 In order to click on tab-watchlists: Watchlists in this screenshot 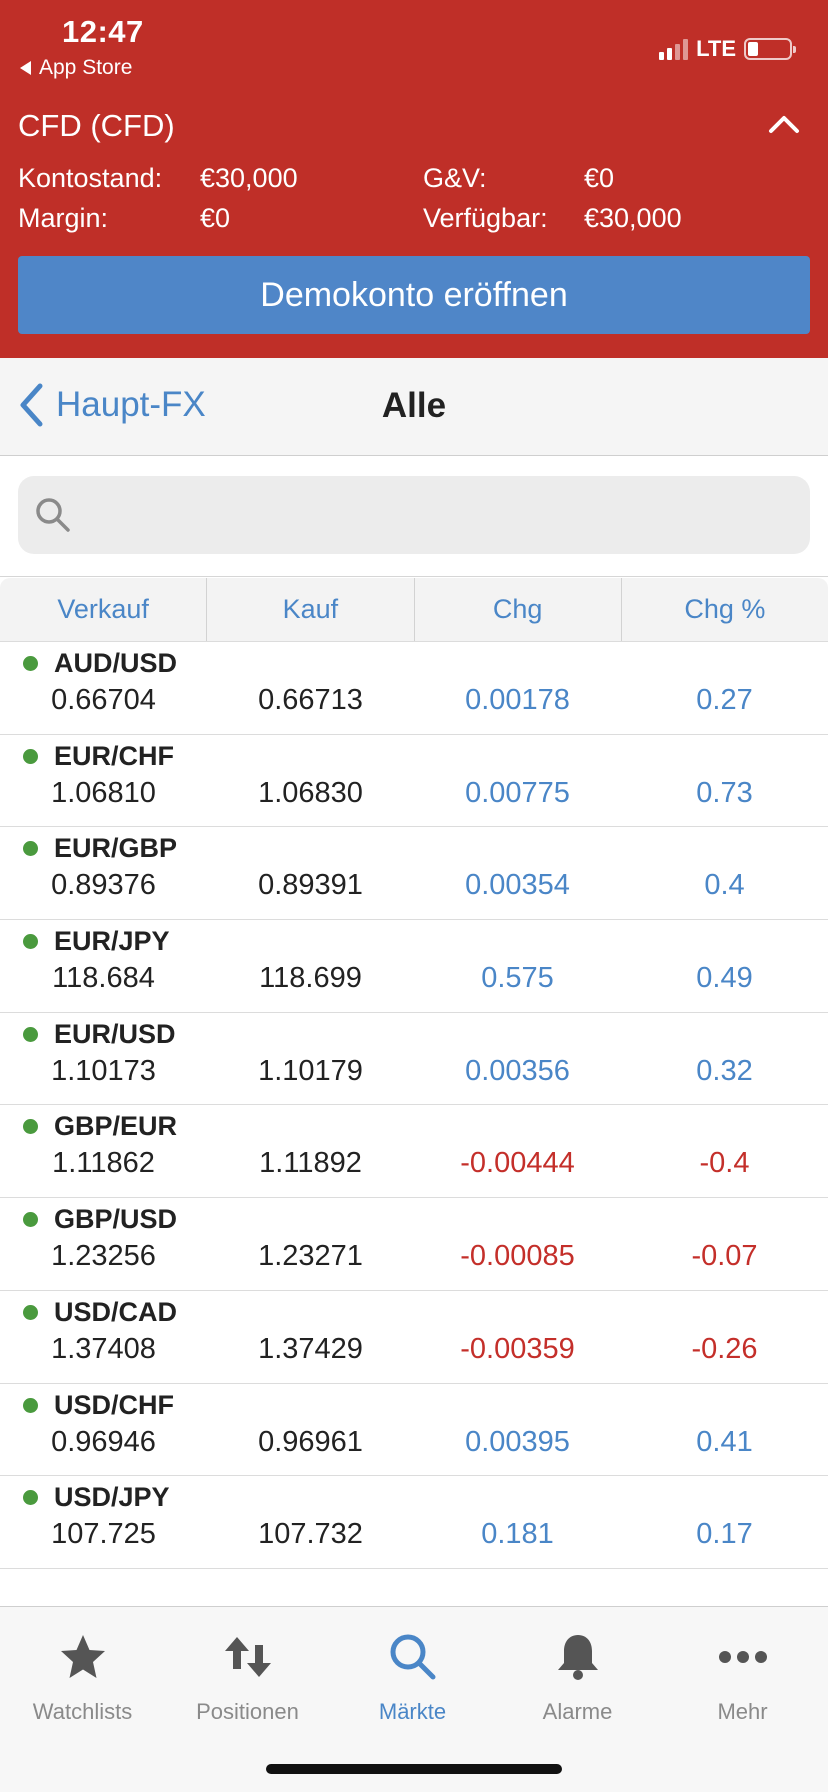, I will do `click(82, 1676)`.